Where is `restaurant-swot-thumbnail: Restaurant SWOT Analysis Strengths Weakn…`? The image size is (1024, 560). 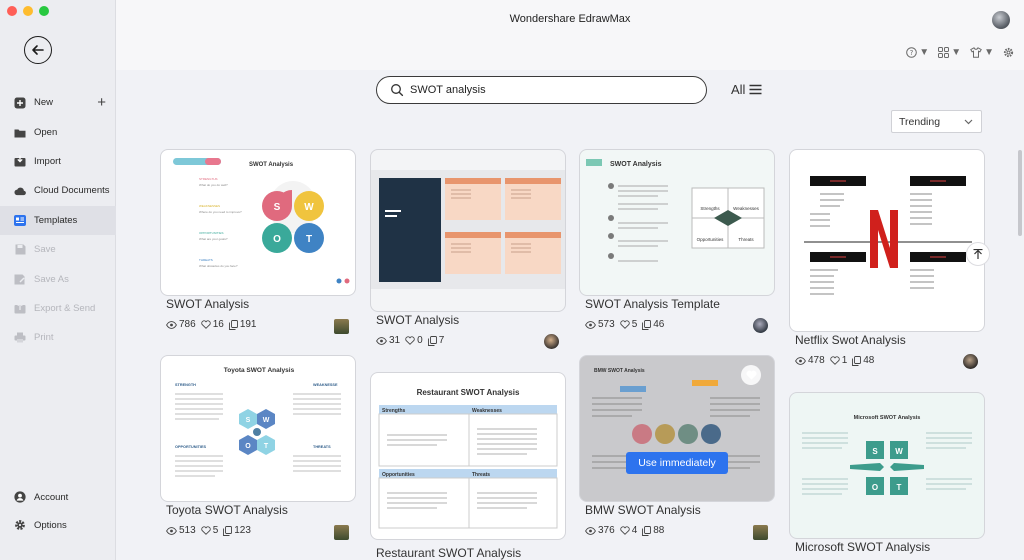 restaurant-swot-thumbnail: Restaurant SWOT Analysis Strengths Weakn… is located at coordinates (468, 458).